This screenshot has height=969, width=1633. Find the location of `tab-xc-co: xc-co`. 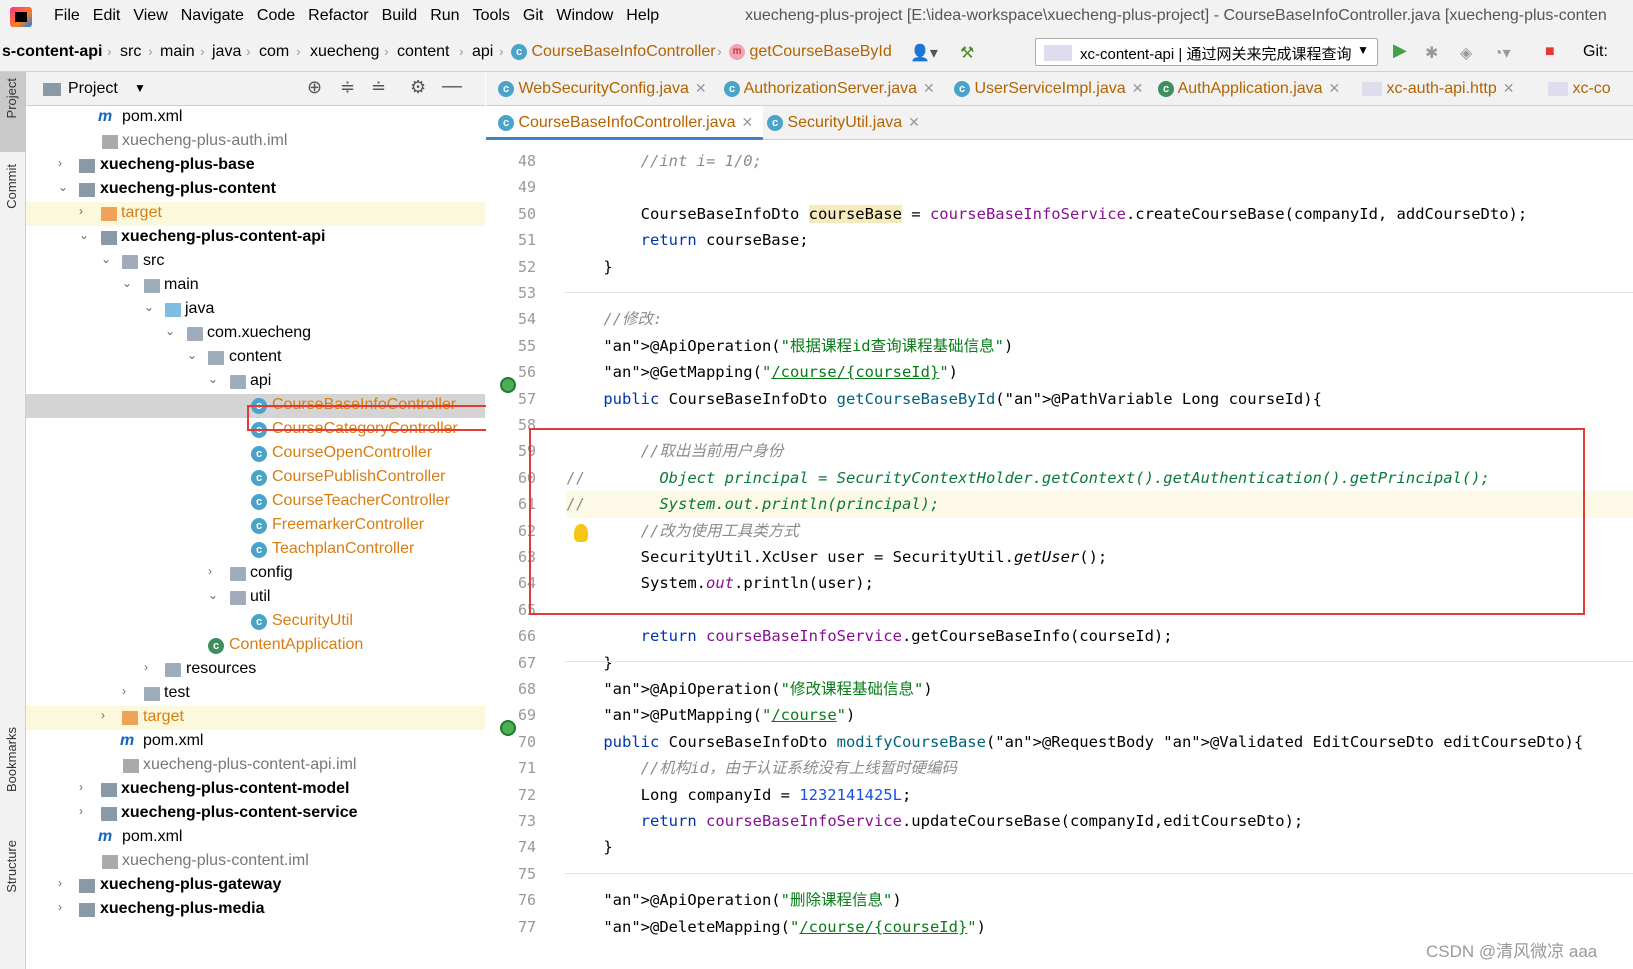

tab-xc-co: xc-co is located at coordinates (1579, 89).